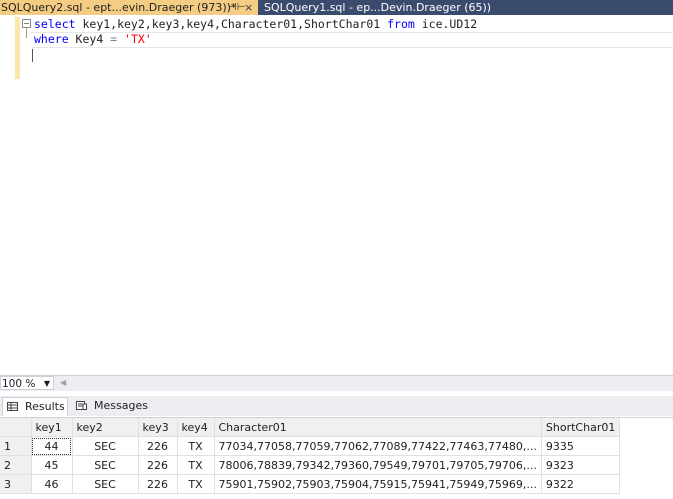  Describe the element at coordinates (16, 484) in the screenshot. I see `row-number: 3` at that location.